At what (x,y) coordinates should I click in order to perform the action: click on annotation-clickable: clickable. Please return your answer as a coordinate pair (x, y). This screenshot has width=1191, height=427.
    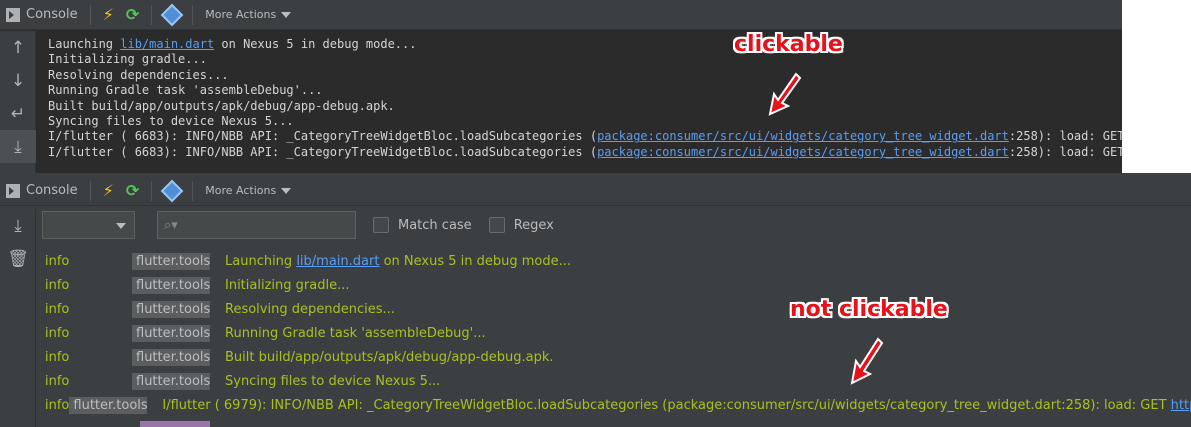
    Looking at the image, I should click on (788, 44).